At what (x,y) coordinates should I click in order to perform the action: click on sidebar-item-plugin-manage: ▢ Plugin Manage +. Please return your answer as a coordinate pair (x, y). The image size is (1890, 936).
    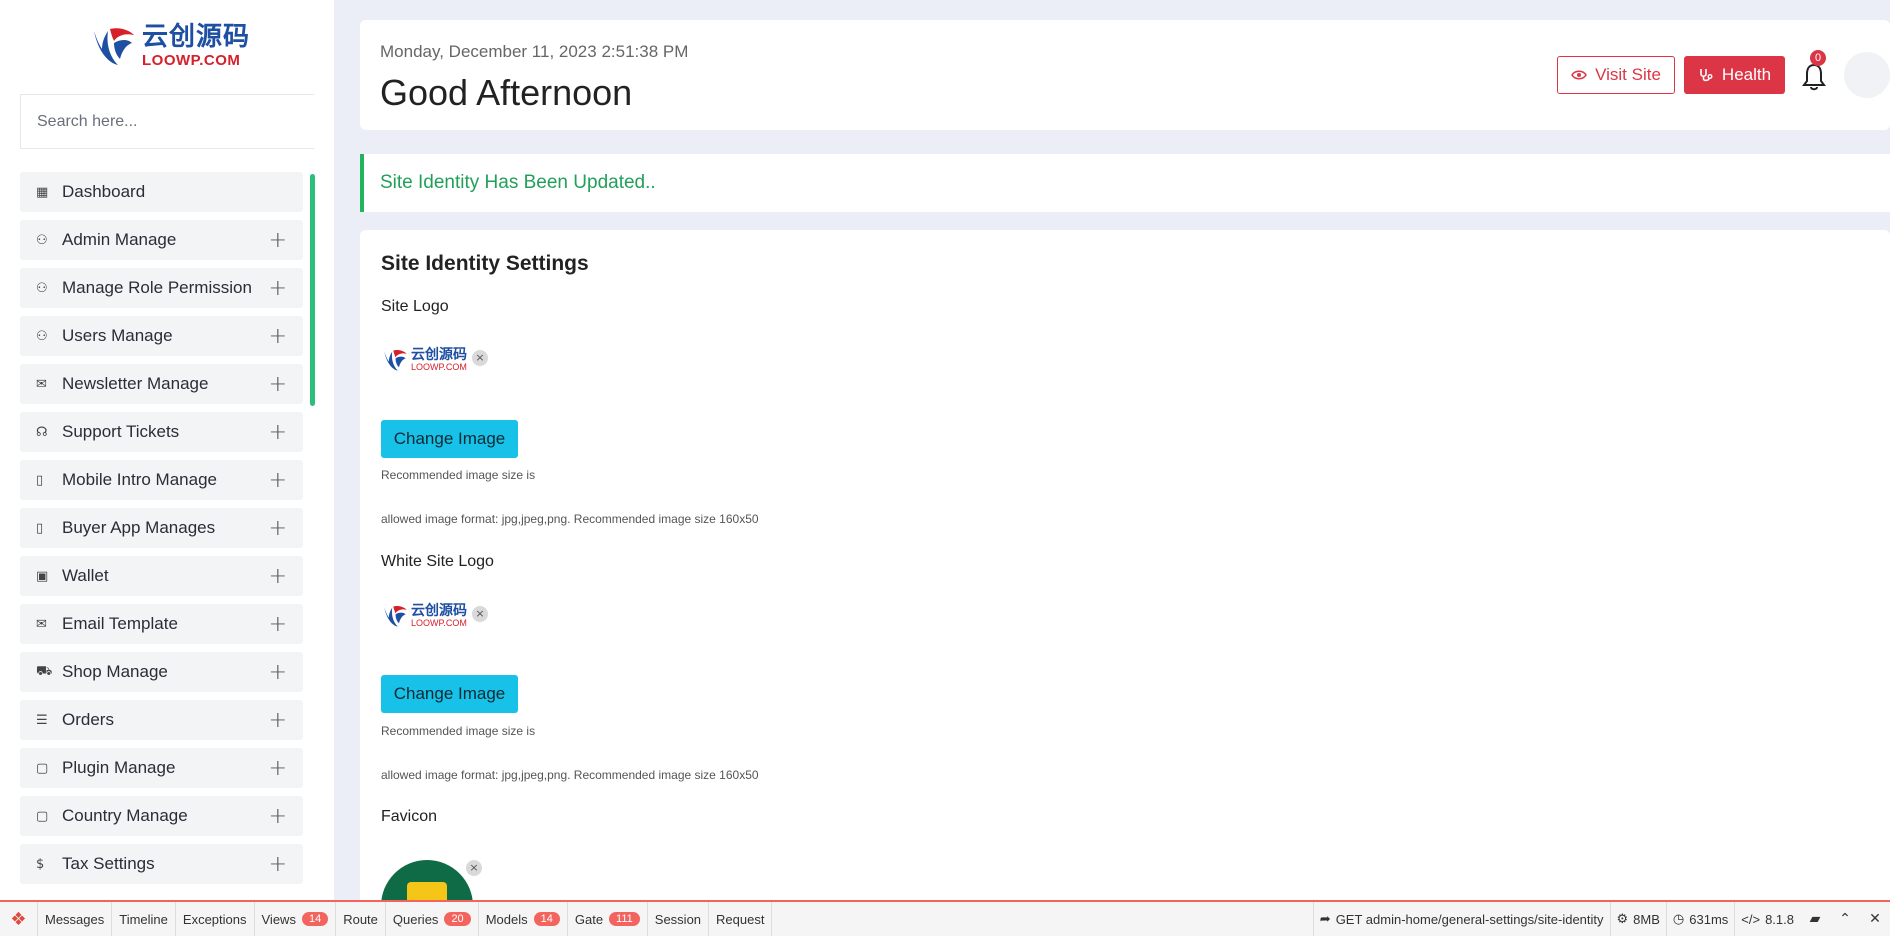
    Looking at the image, I should click on (161, 768).